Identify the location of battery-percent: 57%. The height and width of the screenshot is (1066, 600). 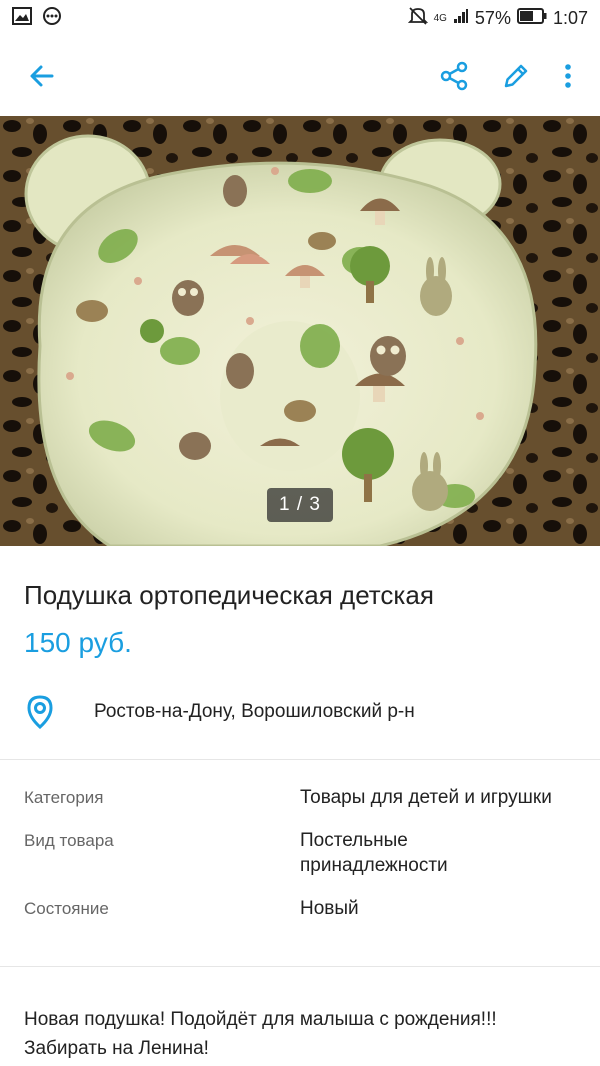
(492, 17).